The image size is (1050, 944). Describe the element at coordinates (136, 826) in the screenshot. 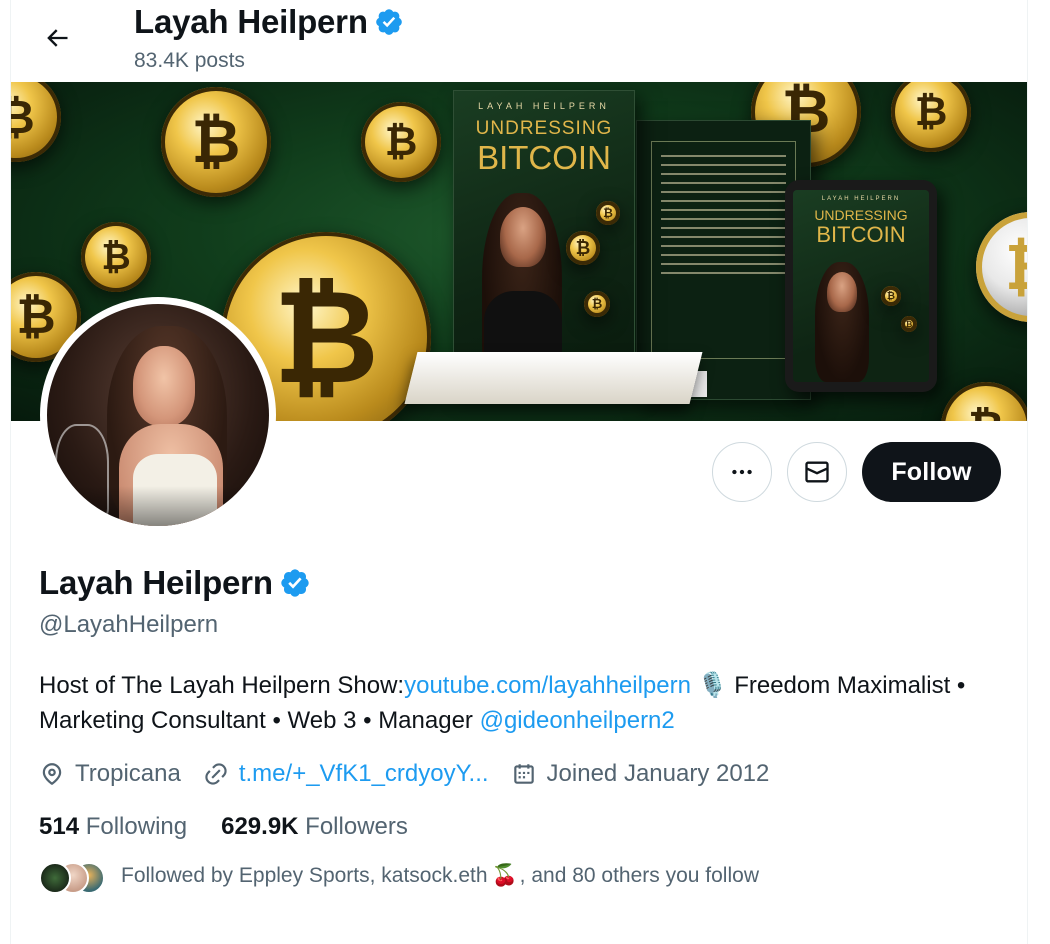

I see `following-label: Following` at that location.